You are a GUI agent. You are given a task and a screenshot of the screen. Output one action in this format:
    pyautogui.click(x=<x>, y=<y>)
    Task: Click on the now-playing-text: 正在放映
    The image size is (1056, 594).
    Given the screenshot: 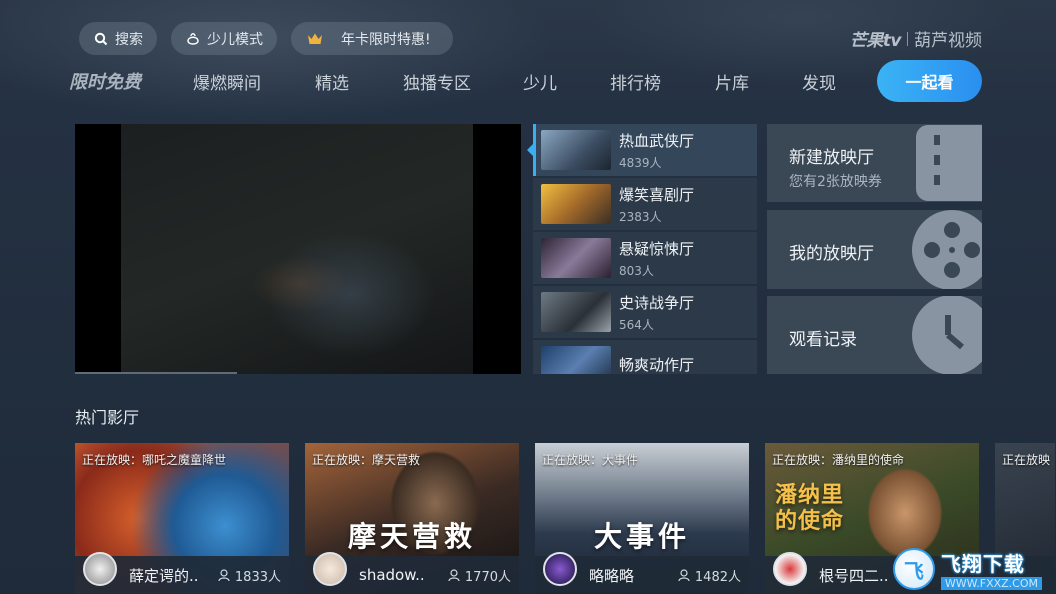 What is the action you would take?
    pyautogui.click(x=1026, y=460)
    